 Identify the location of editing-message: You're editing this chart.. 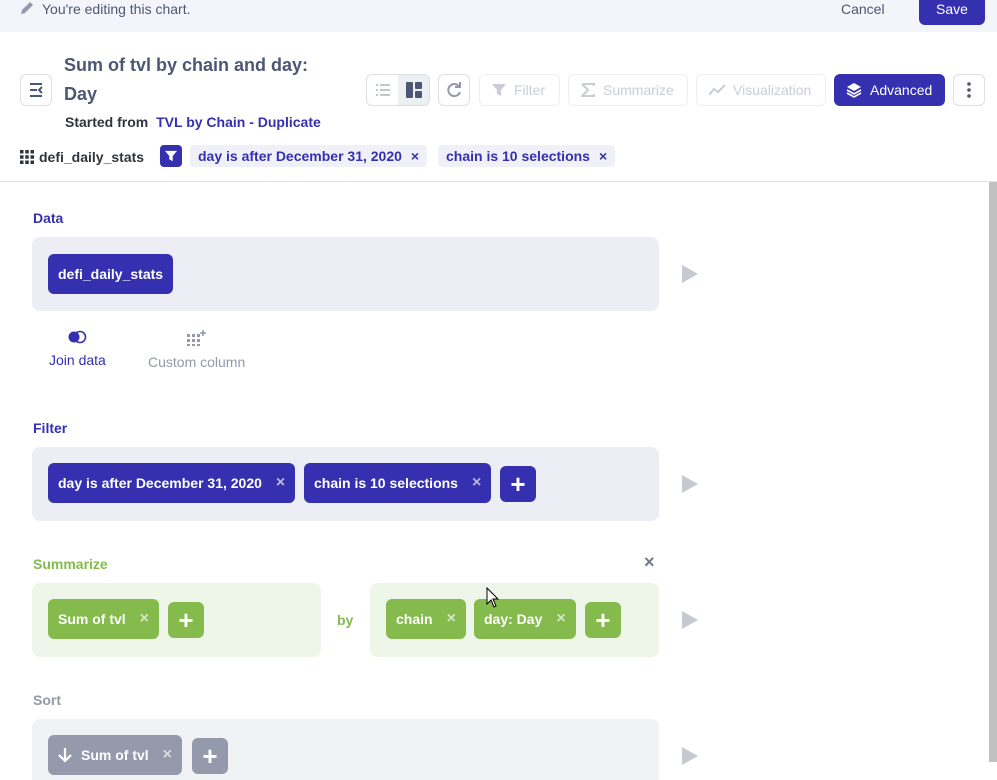
(116, 9).